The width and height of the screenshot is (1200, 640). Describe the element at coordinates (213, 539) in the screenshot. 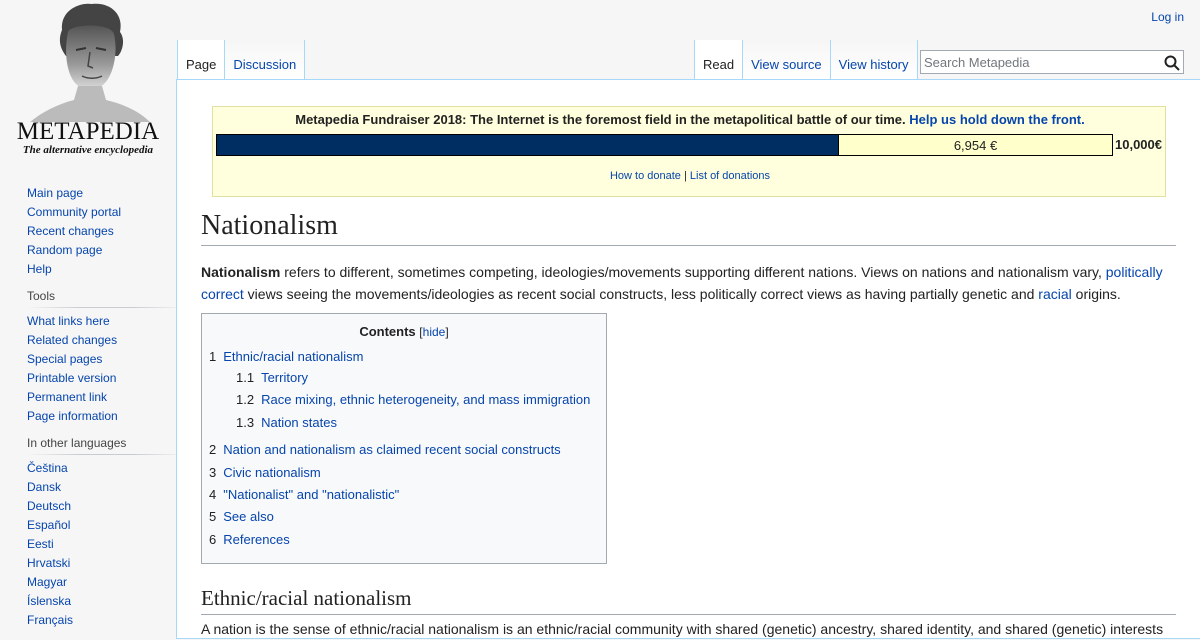

I see `toc-number: 6` at that location.